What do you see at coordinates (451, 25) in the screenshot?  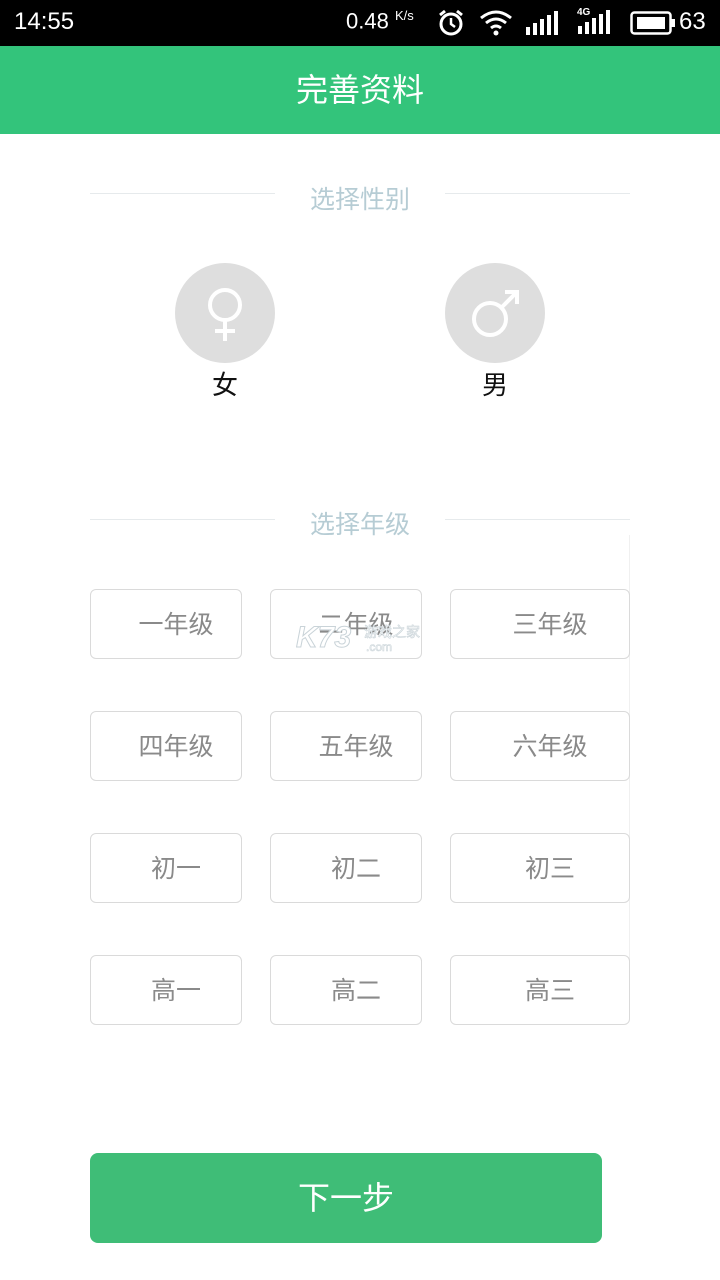 I see `alarm-icon` at bounding box center [451, 25].